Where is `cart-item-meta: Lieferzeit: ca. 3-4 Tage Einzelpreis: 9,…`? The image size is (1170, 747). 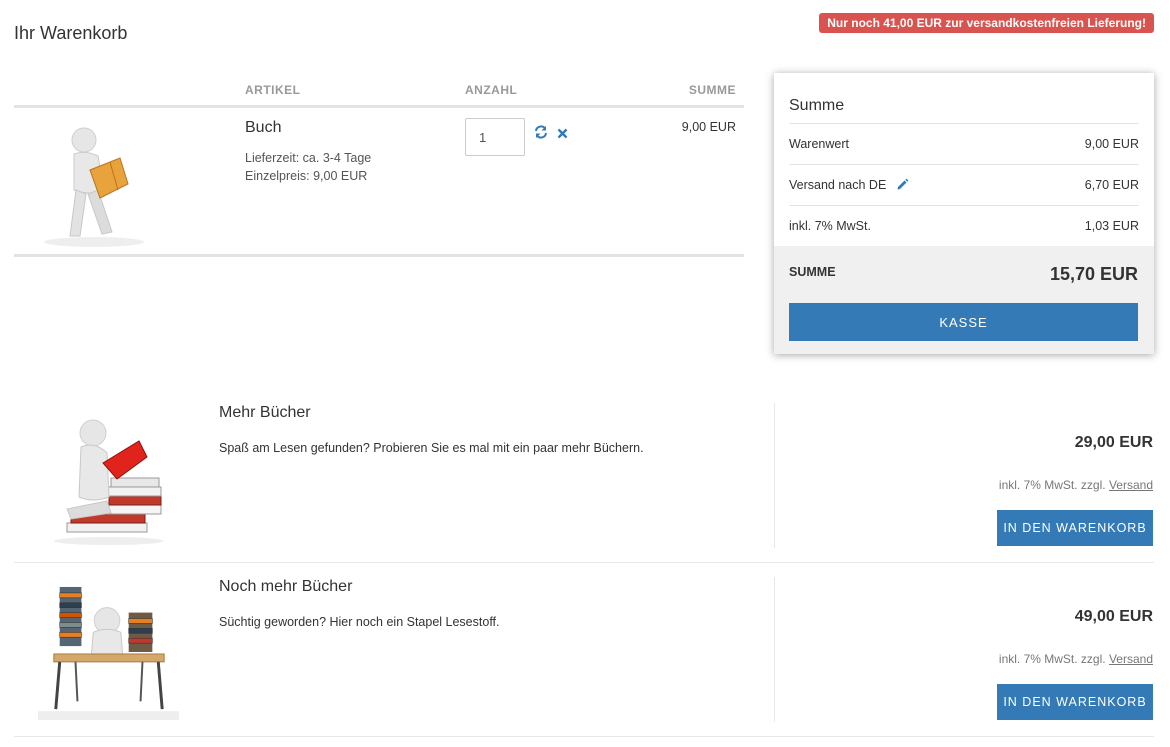 cart-item-meta: Lieferzeit: ca. 3-4 Tage Einzelpreis: 9,… is located at coordinates (308, 167).